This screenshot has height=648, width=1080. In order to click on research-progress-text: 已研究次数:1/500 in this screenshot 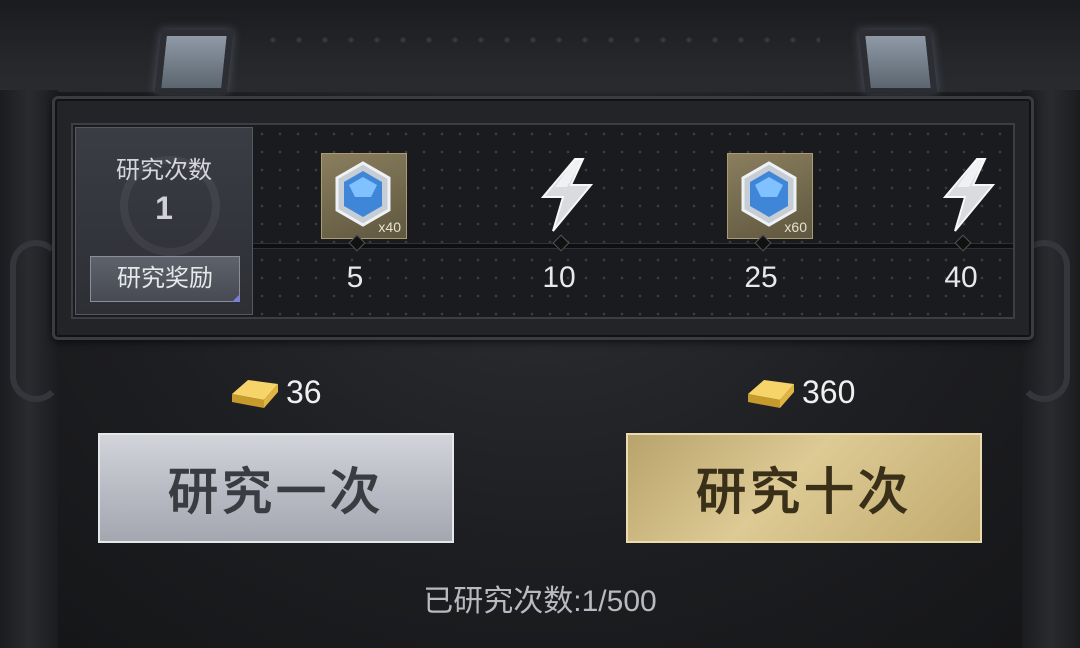, I will do `click(540, 601)`.